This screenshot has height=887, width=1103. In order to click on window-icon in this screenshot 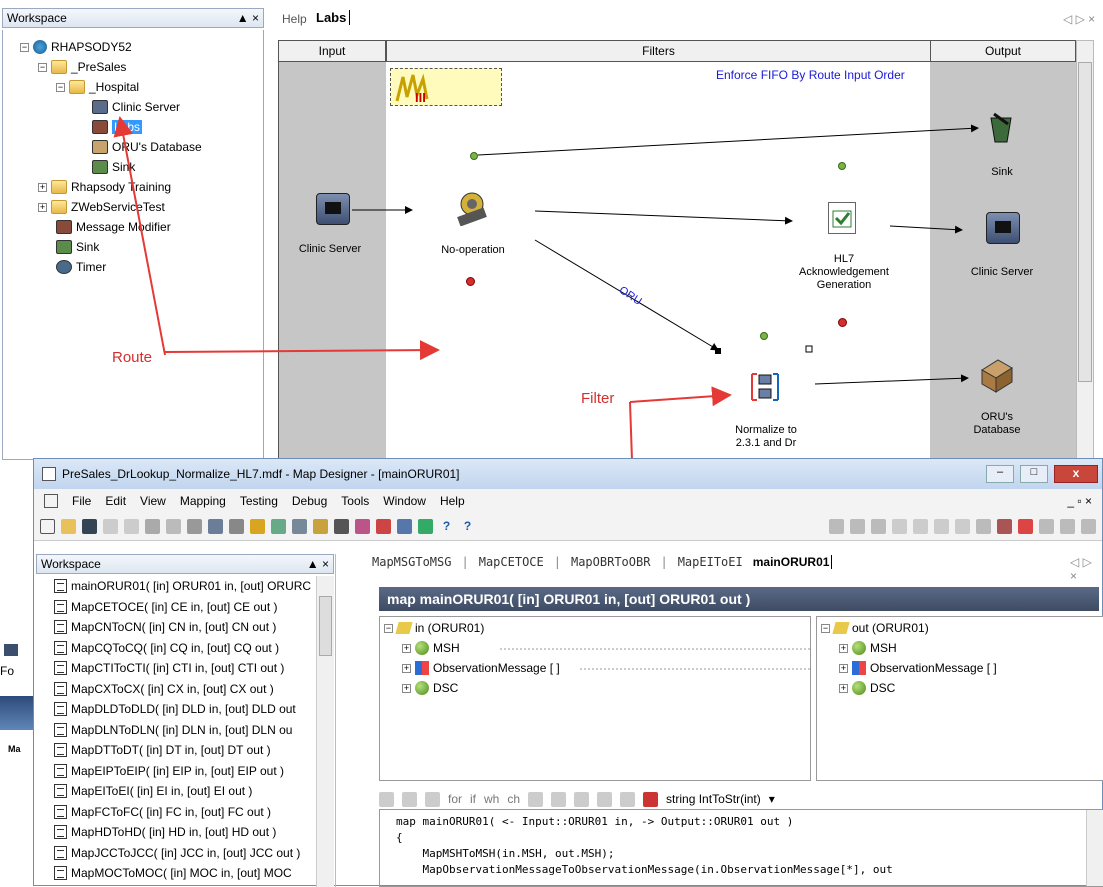, I will do `click(404, 526)`.